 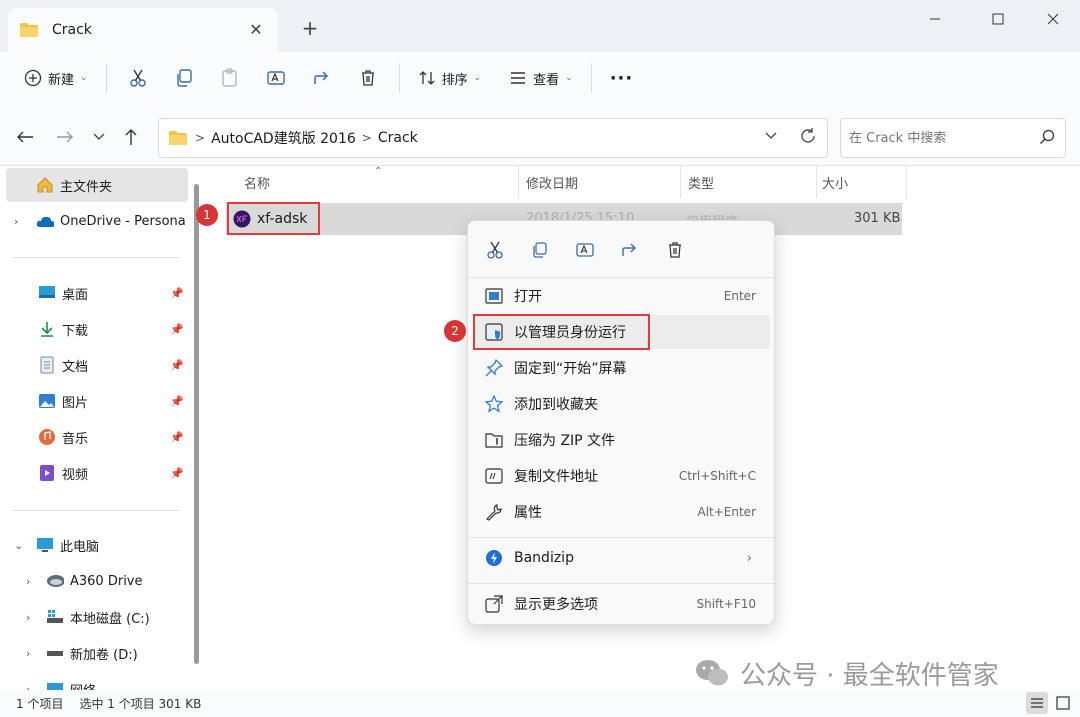 I want to click on menu-item-properties: 属性 Alt+Enter, so click(x=622, y=512).